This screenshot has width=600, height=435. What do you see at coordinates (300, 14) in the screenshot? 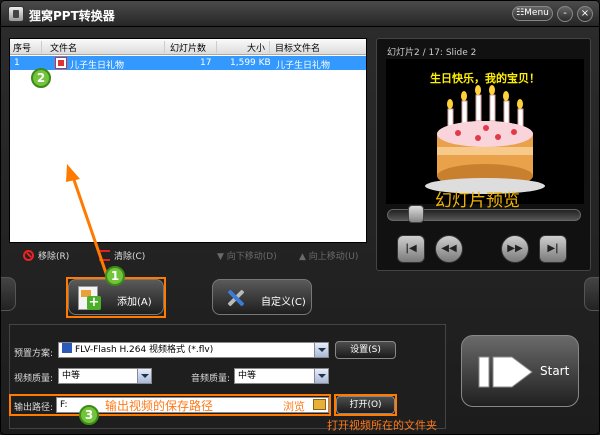
I see `title-bar: 狸窝PPT转换器 ☷Menu - ×` at bounding box center [300, 14].